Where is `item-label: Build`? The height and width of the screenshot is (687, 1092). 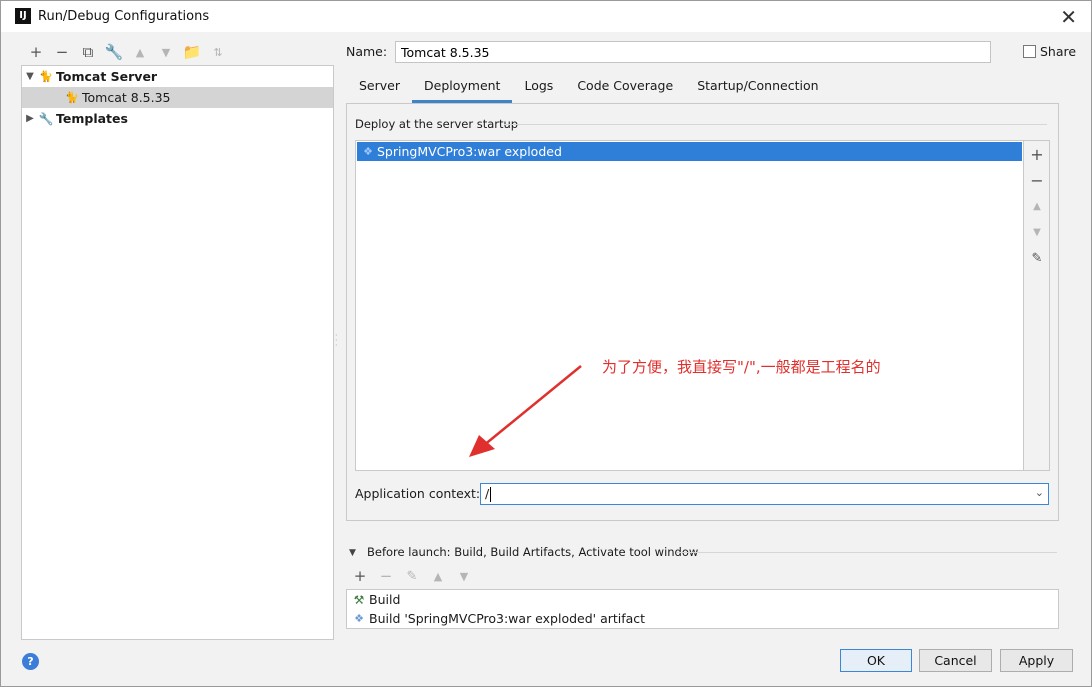 item-label: Build is located at coordinates (385, 599).